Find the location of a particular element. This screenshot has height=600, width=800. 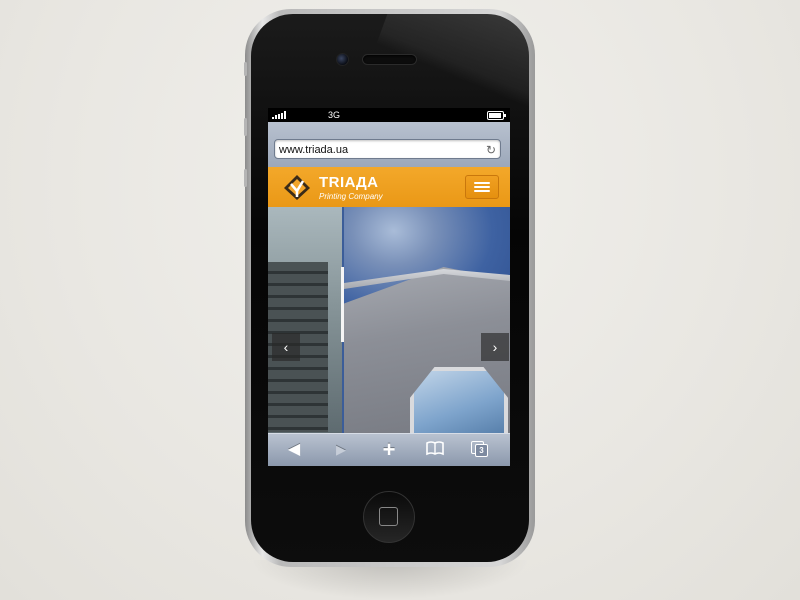

browser-address-bar: www.triada.ua ↻ is located at coordinates (389, 145).